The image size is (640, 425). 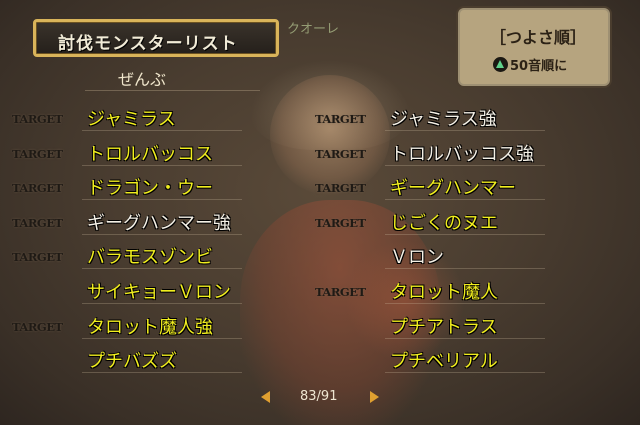 I want to click on monster-name: ジャミラス強, so click(x=443, y=119).